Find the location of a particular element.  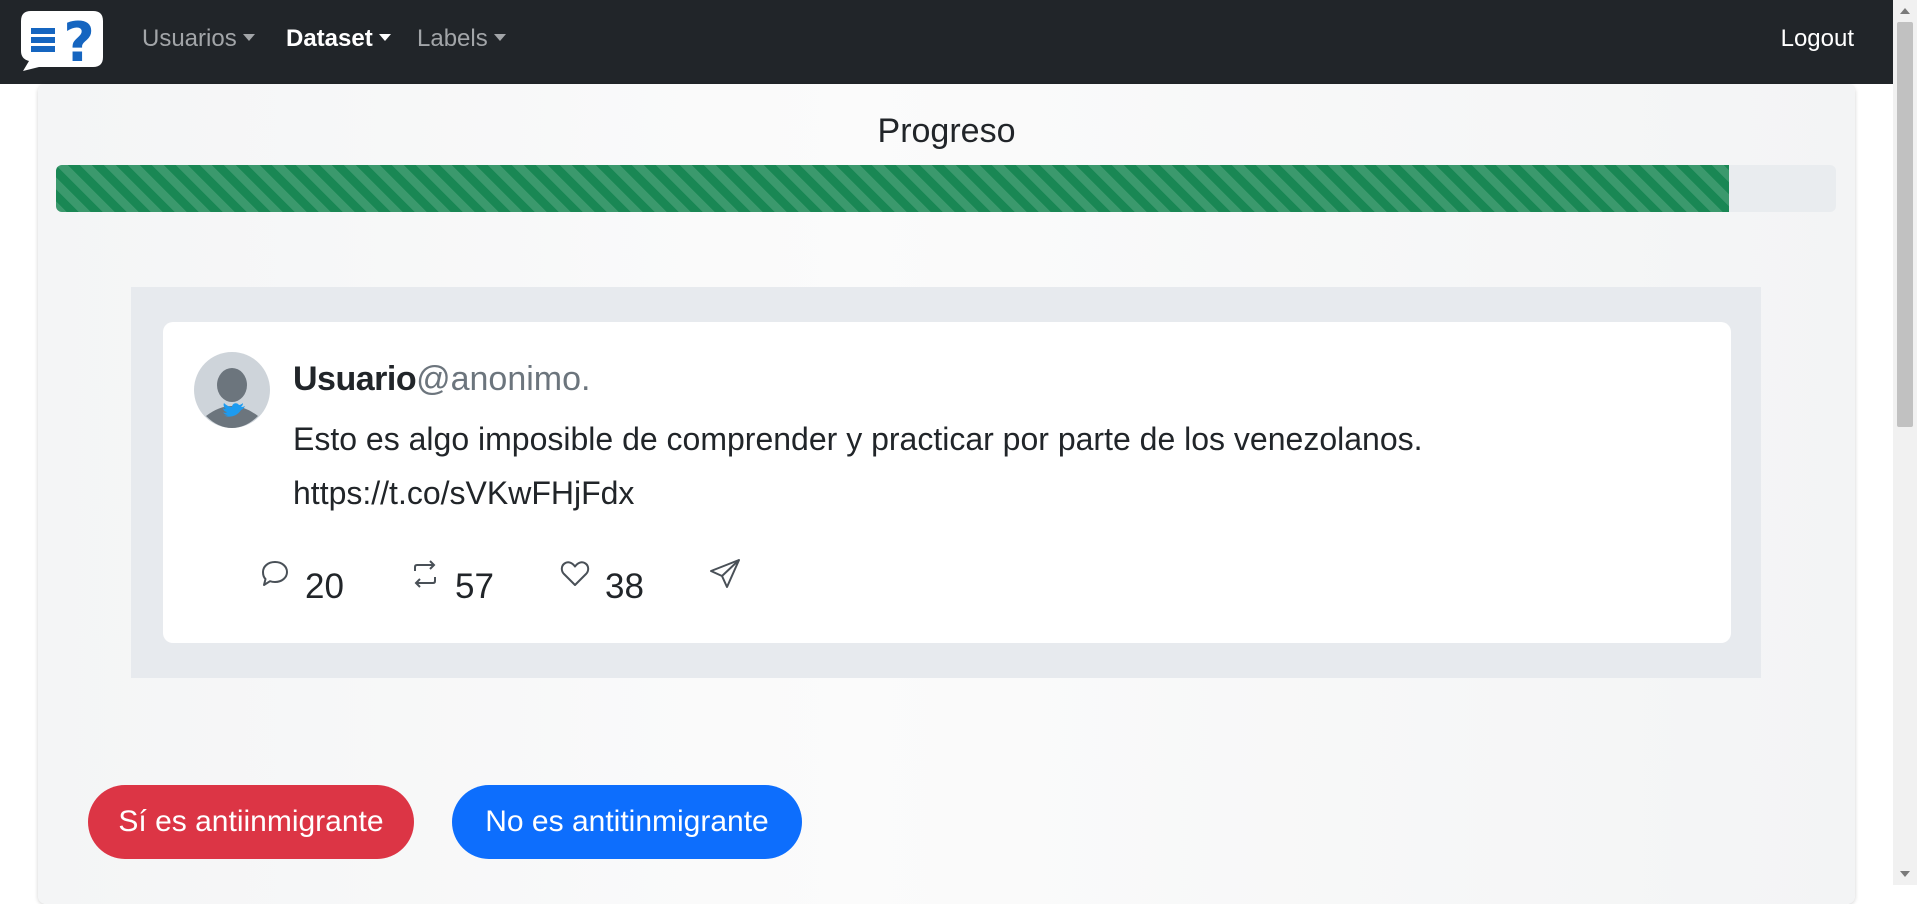

progress-bar-fill is located at coordinates (893, 188).